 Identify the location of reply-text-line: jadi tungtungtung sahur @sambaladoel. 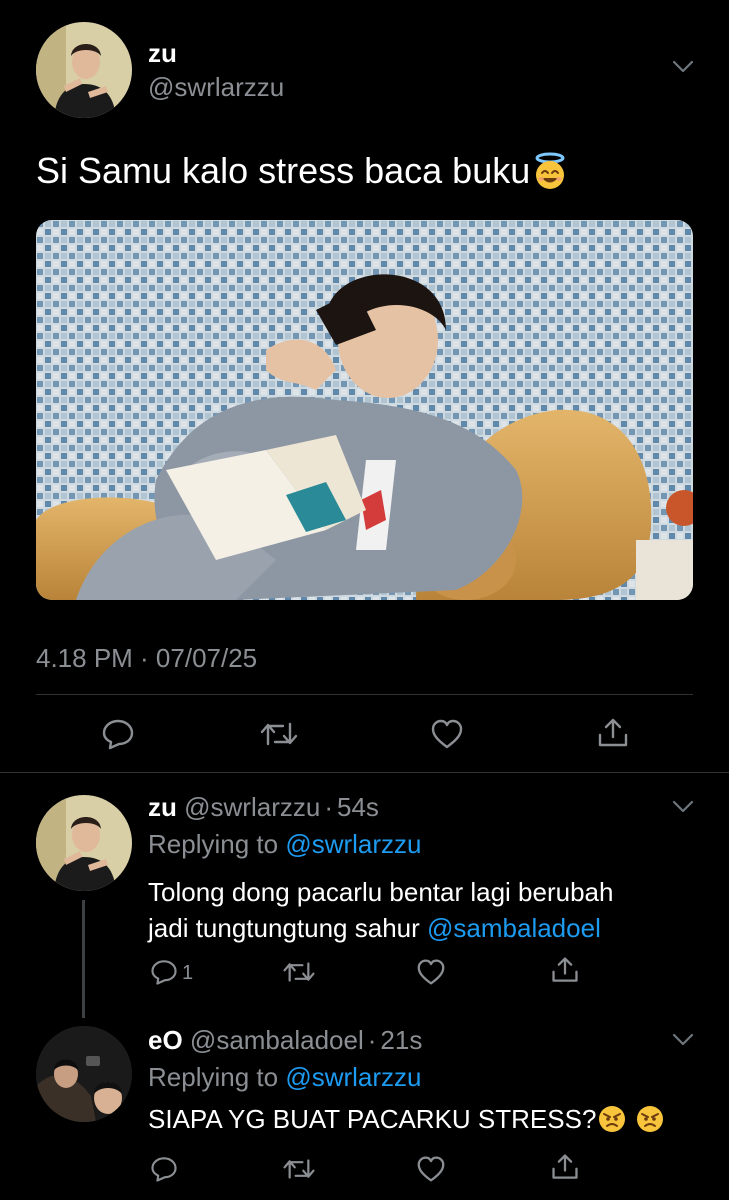
(380, 928).